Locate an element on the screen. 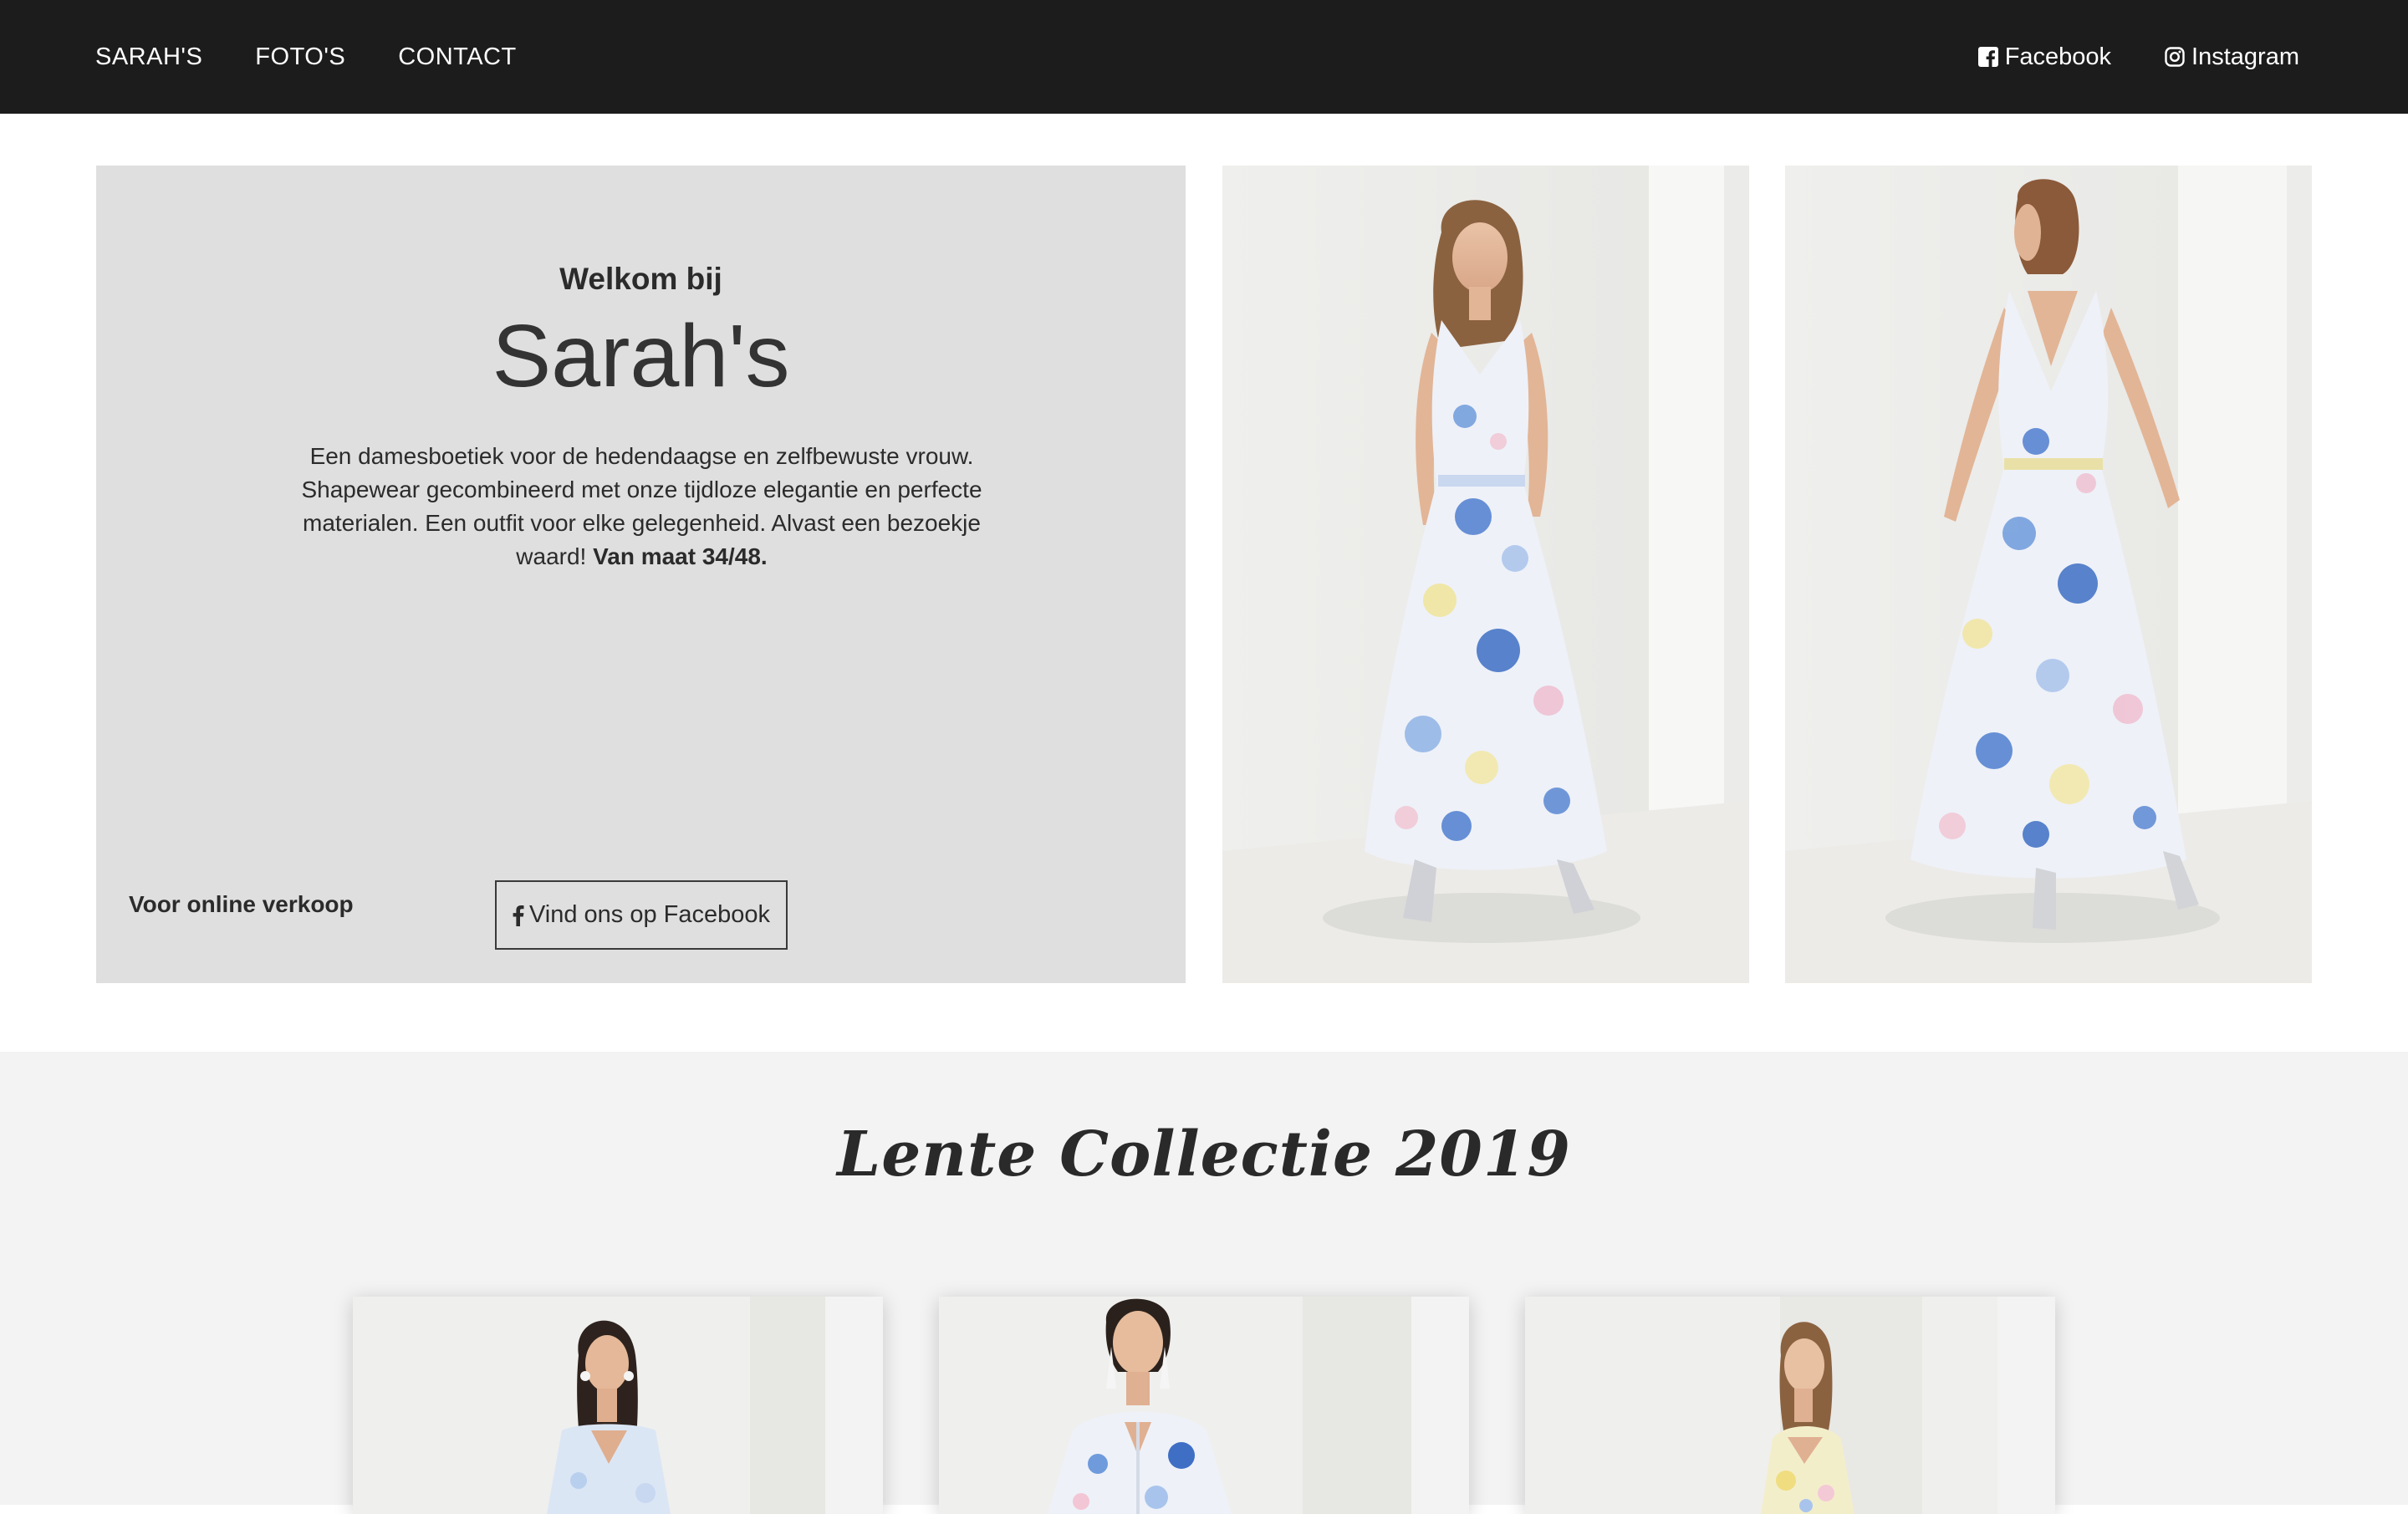  facebook-f-icon is located at coordinates (519, 915).